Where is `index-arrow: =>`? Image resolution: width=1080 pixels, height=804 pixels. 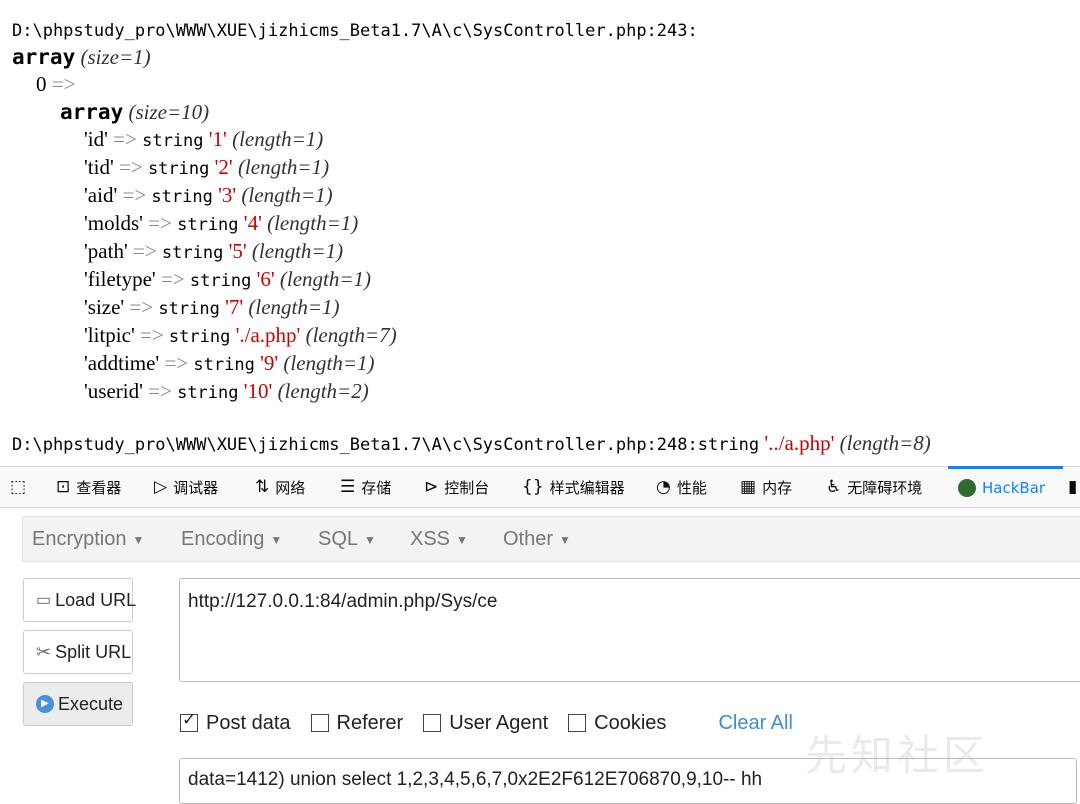
index-arrow: => is located at coordinates (63, 84).